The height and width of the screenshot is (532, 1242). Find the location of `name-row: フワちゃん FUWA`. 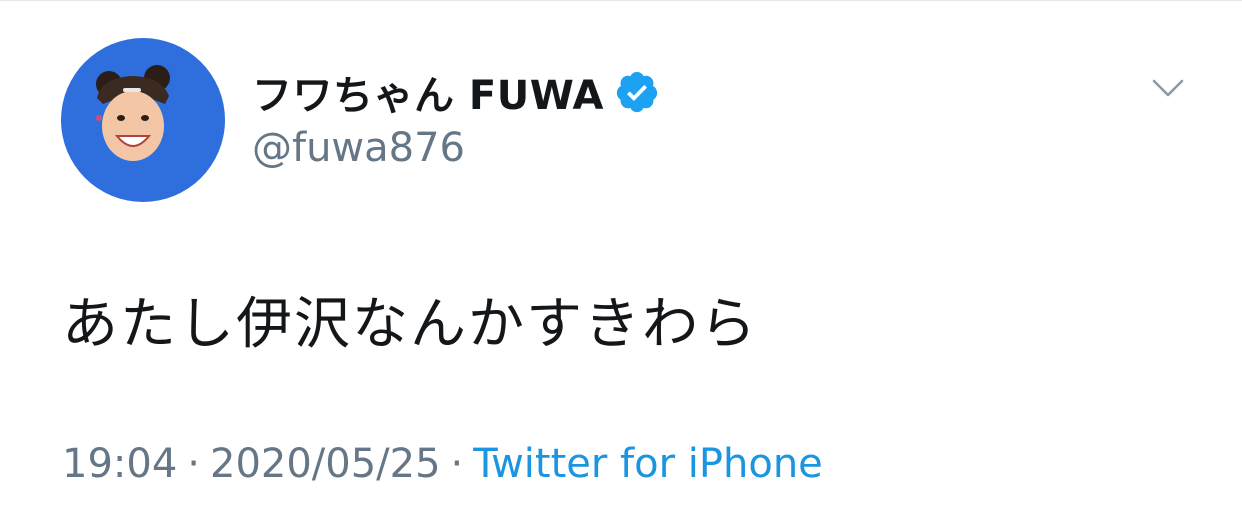

name-row: フワちゃん FUWA is located at coordinates (456, 92).